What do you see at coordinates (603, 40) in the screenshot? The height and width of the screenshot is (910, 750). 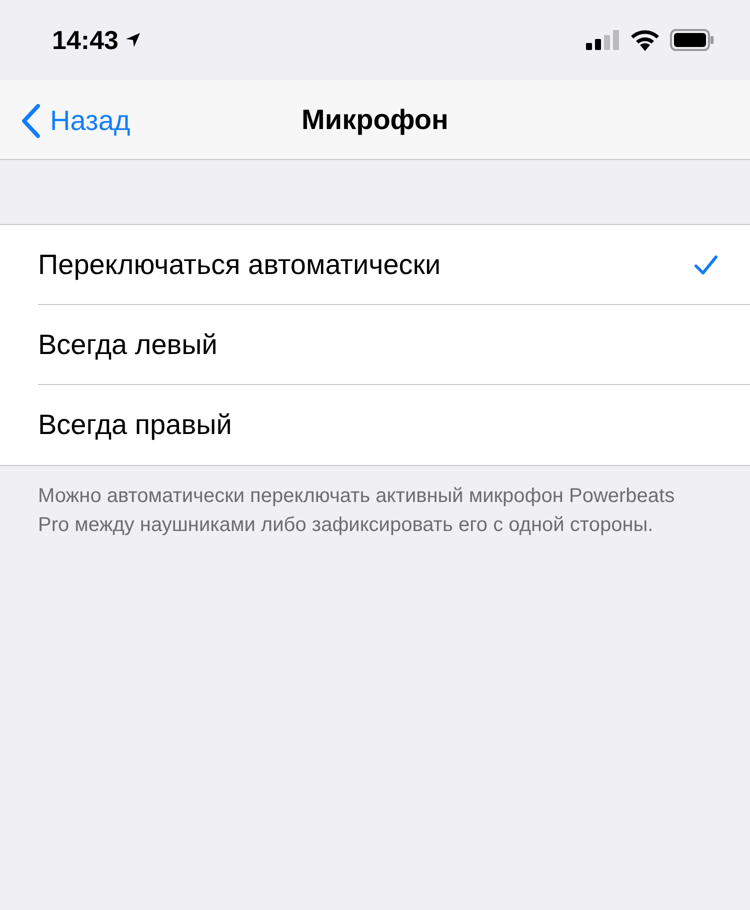 I see `signal-icon` at bounding box center [603, 40].